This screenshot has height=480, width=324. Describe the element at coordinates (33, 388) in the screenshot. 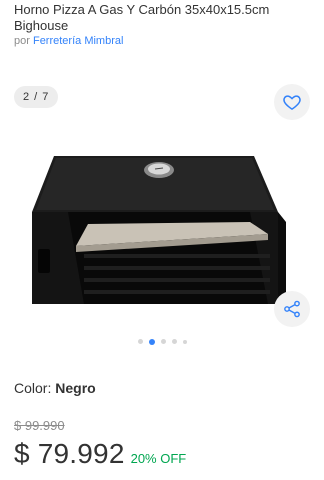

I see `color-label: Color:` at that location.